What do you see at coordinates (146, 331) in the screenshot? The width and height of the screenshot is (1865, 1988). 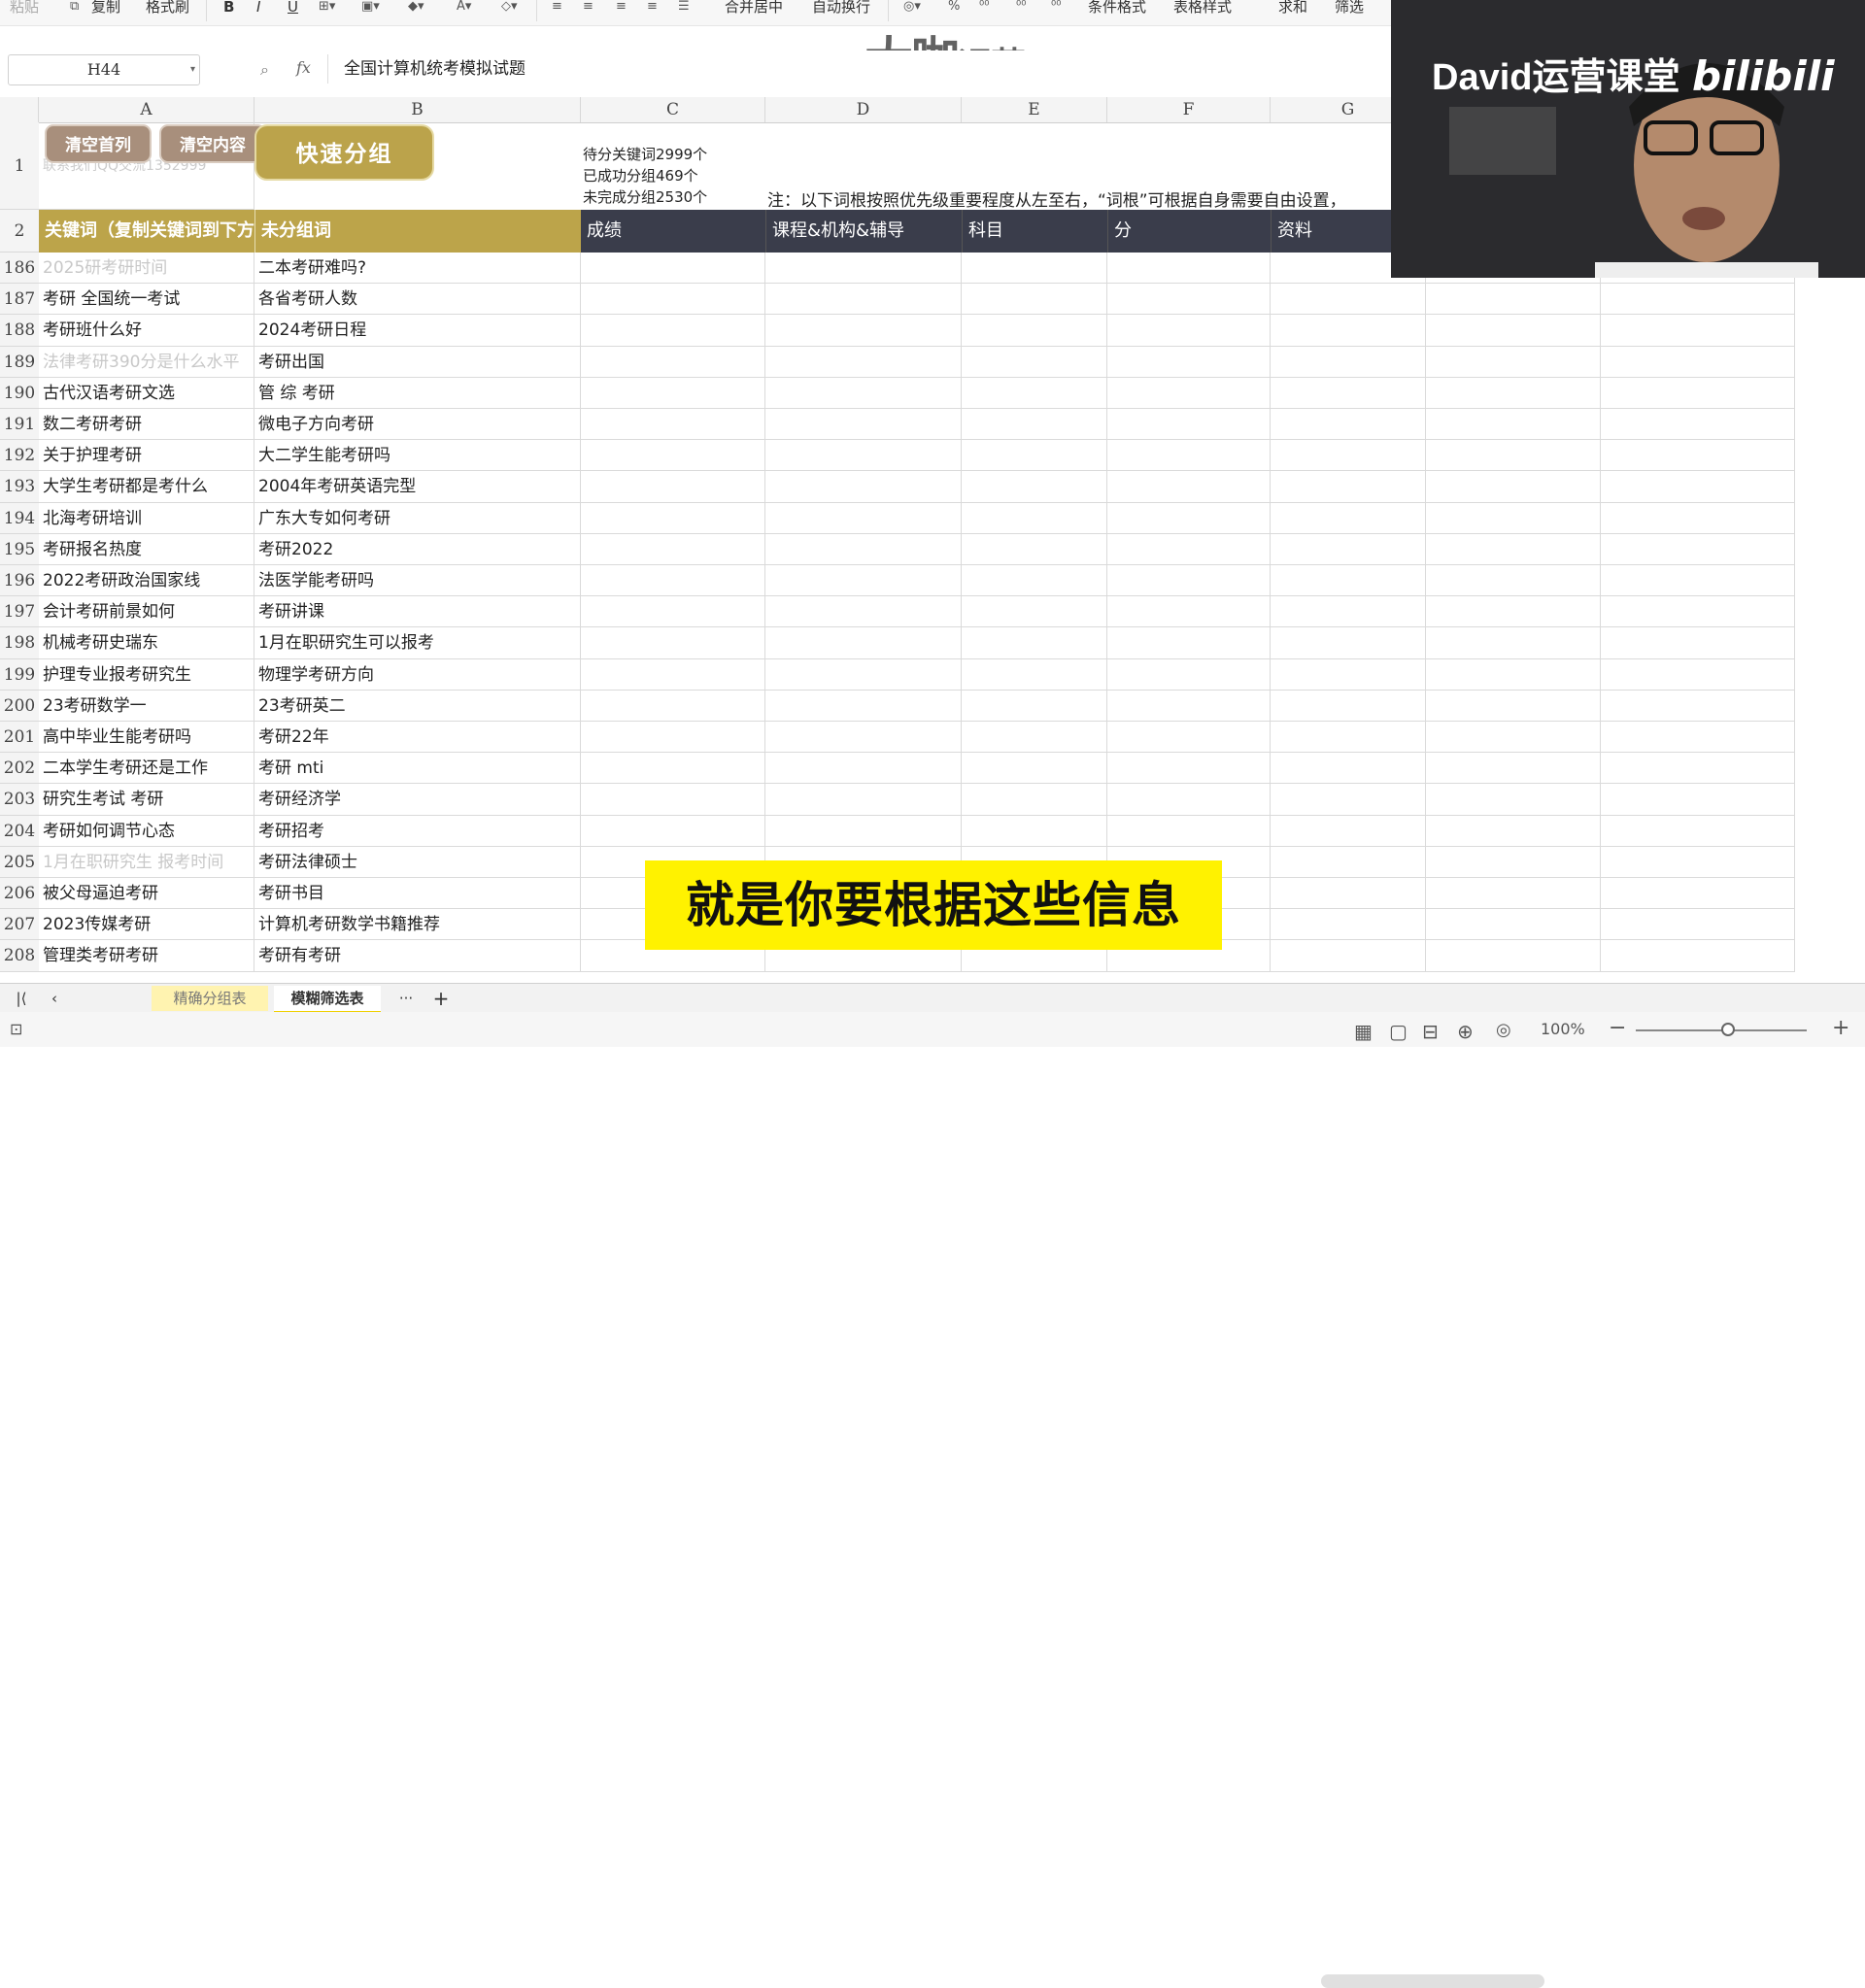 I see `cell-keyword: 考研班什么好` at bounding box center [146, 331].